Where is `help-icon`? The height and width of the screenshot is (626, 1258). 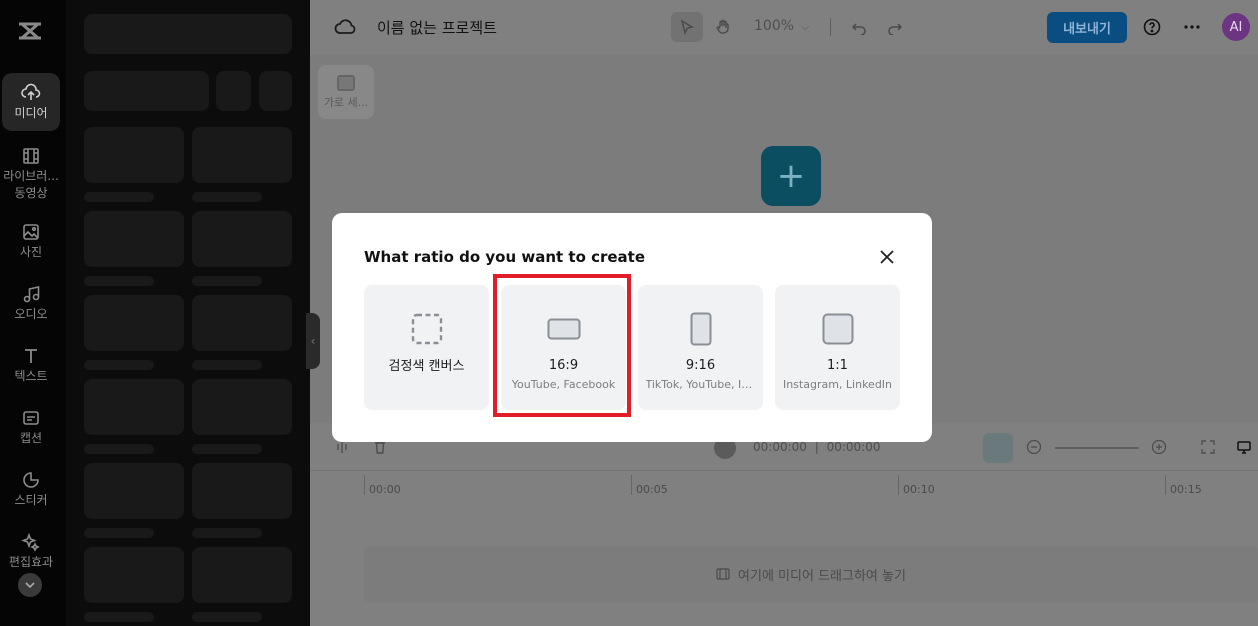
help-icon is located at coordinates (1152, 27).